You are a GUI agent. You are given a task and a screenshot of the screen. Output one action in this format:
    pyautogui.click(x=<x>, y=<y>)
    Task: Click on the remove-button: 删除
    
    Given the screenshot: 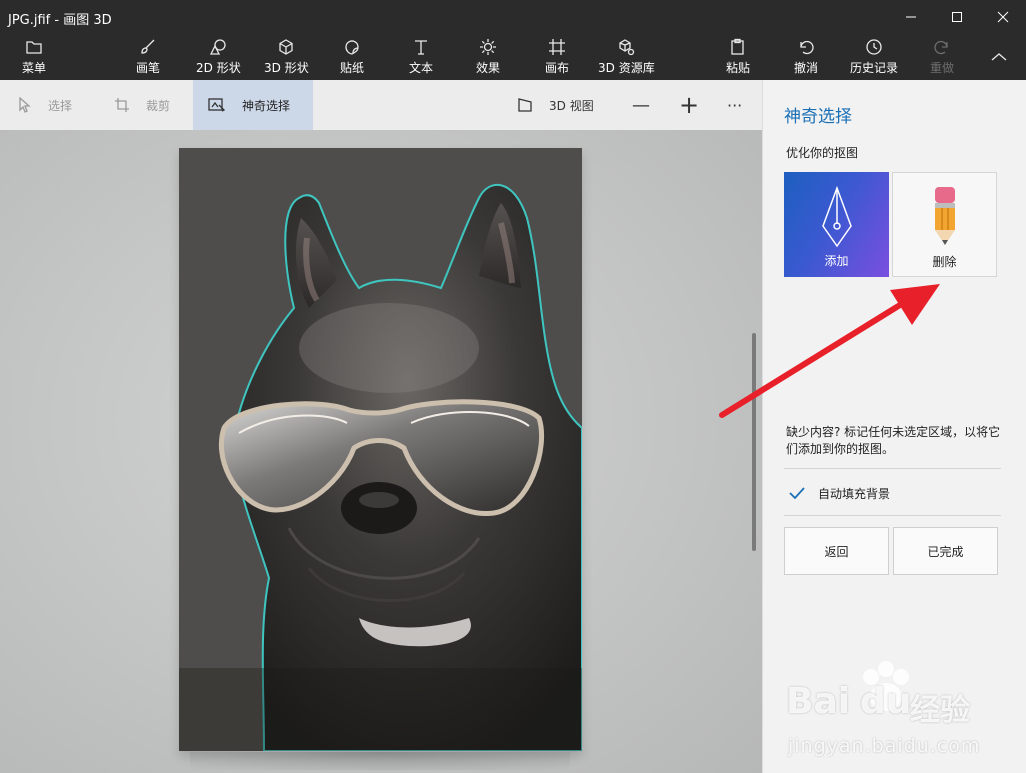 What is the action you would take?
    pyautogui.click(x=944, y=224)
    